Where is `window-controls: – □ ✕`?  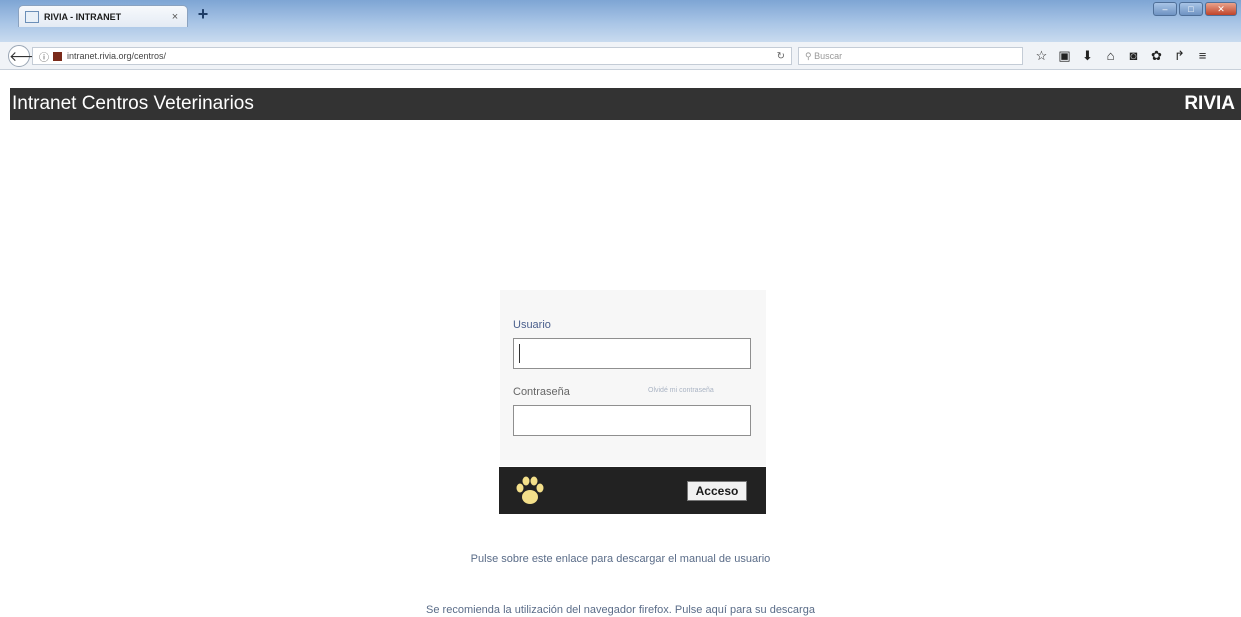
window-controls: – □ ✕ is located at coordinates (1195, 9).